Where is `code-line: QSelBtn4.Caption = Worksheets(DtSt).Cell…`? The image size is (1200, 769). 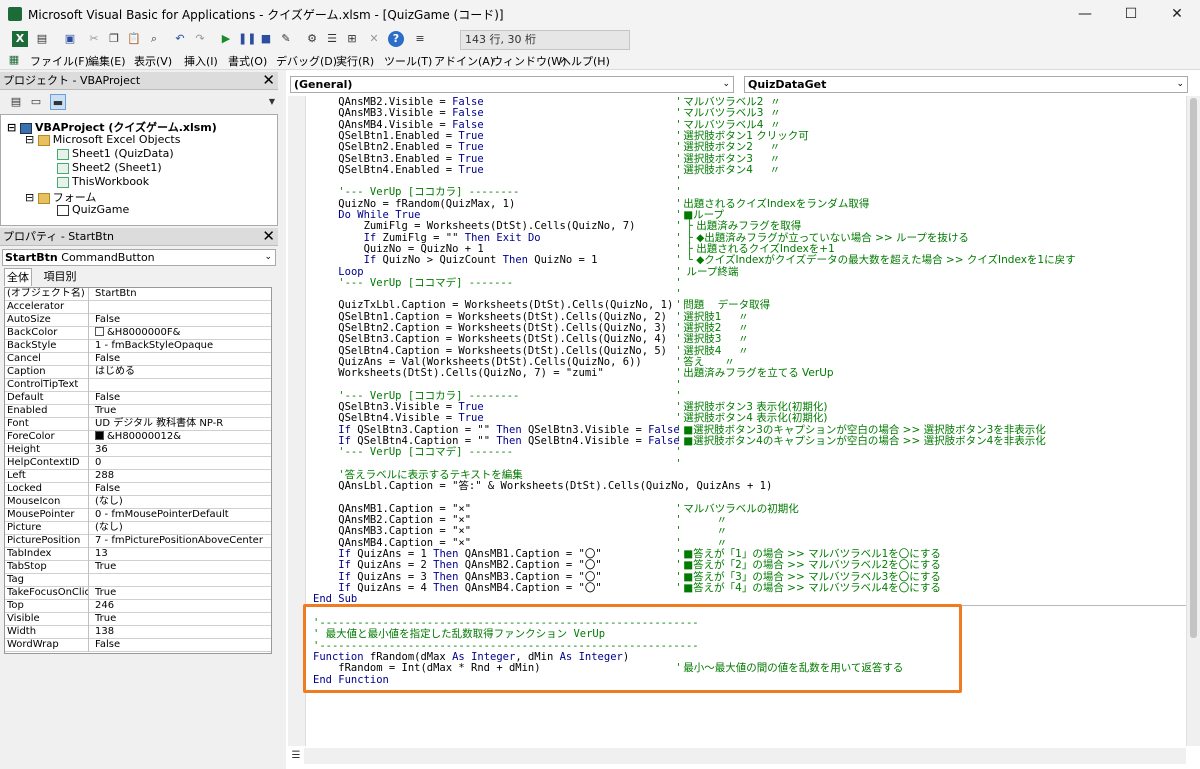 code-line: QSelBtn4.Caption = Worksheets(DtSt).Cell… is located at coordinates (490, 351).